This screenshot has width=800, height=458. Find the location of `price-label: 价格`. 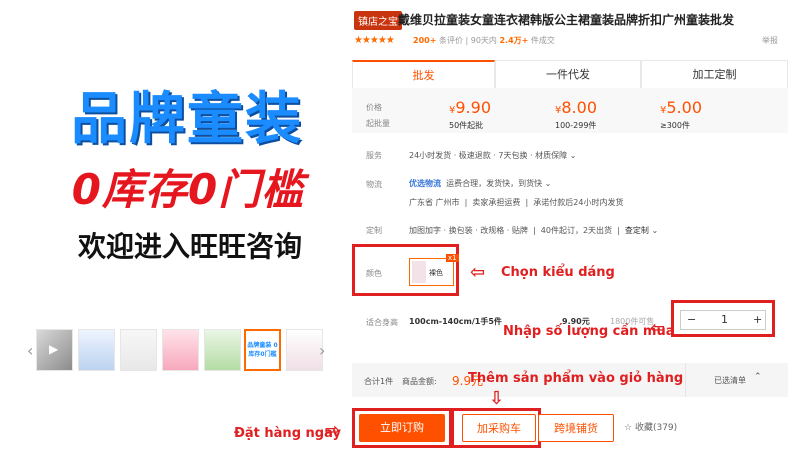

price-label: 价格 is located at coordinates (374, 107).